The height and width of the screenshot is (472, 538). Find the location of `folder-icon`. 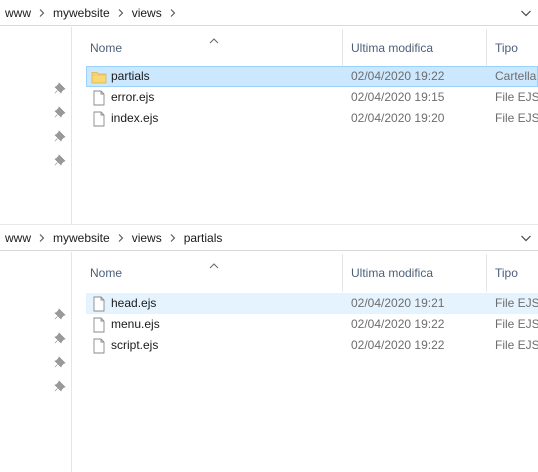

folder-icon is located at coordinates (99, 77).